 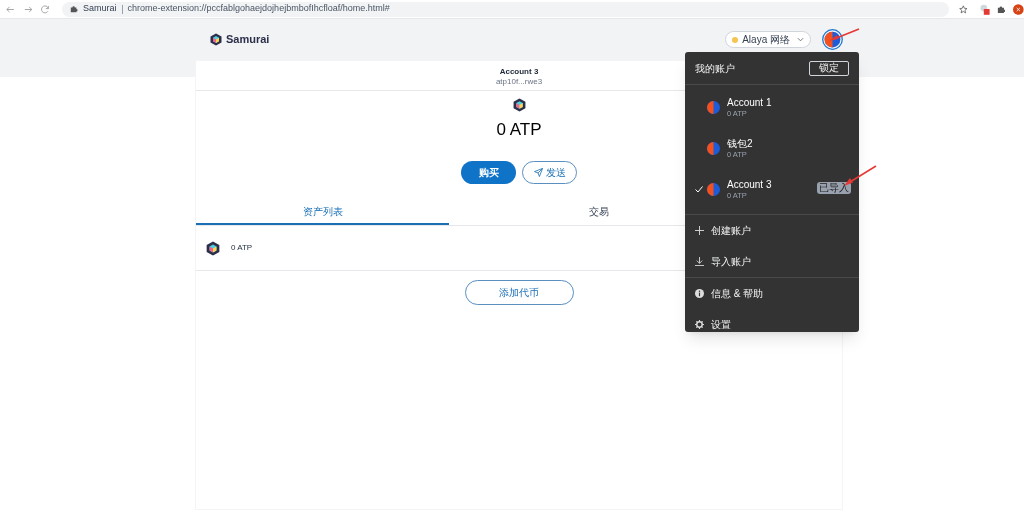 I want to click on tab: 资产列表, so click(x=322, y=212).